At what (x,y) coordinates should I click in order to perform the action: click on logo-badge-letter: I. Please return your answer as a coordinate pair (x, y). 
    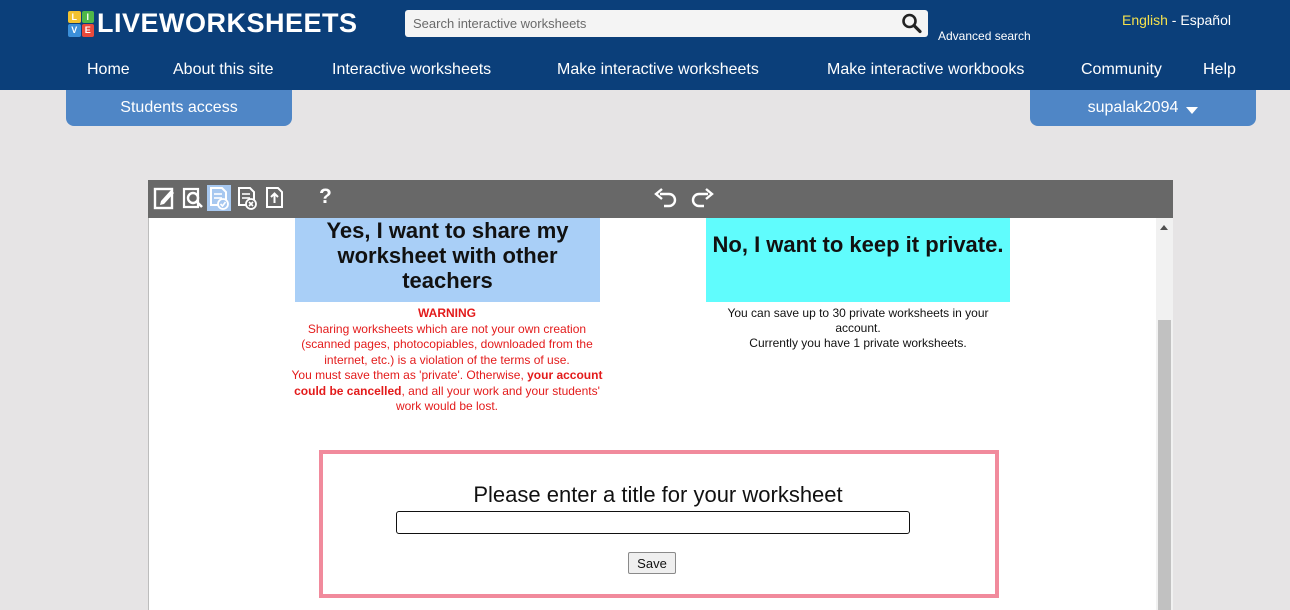
    Looking at the image, I should click on (87, 16).